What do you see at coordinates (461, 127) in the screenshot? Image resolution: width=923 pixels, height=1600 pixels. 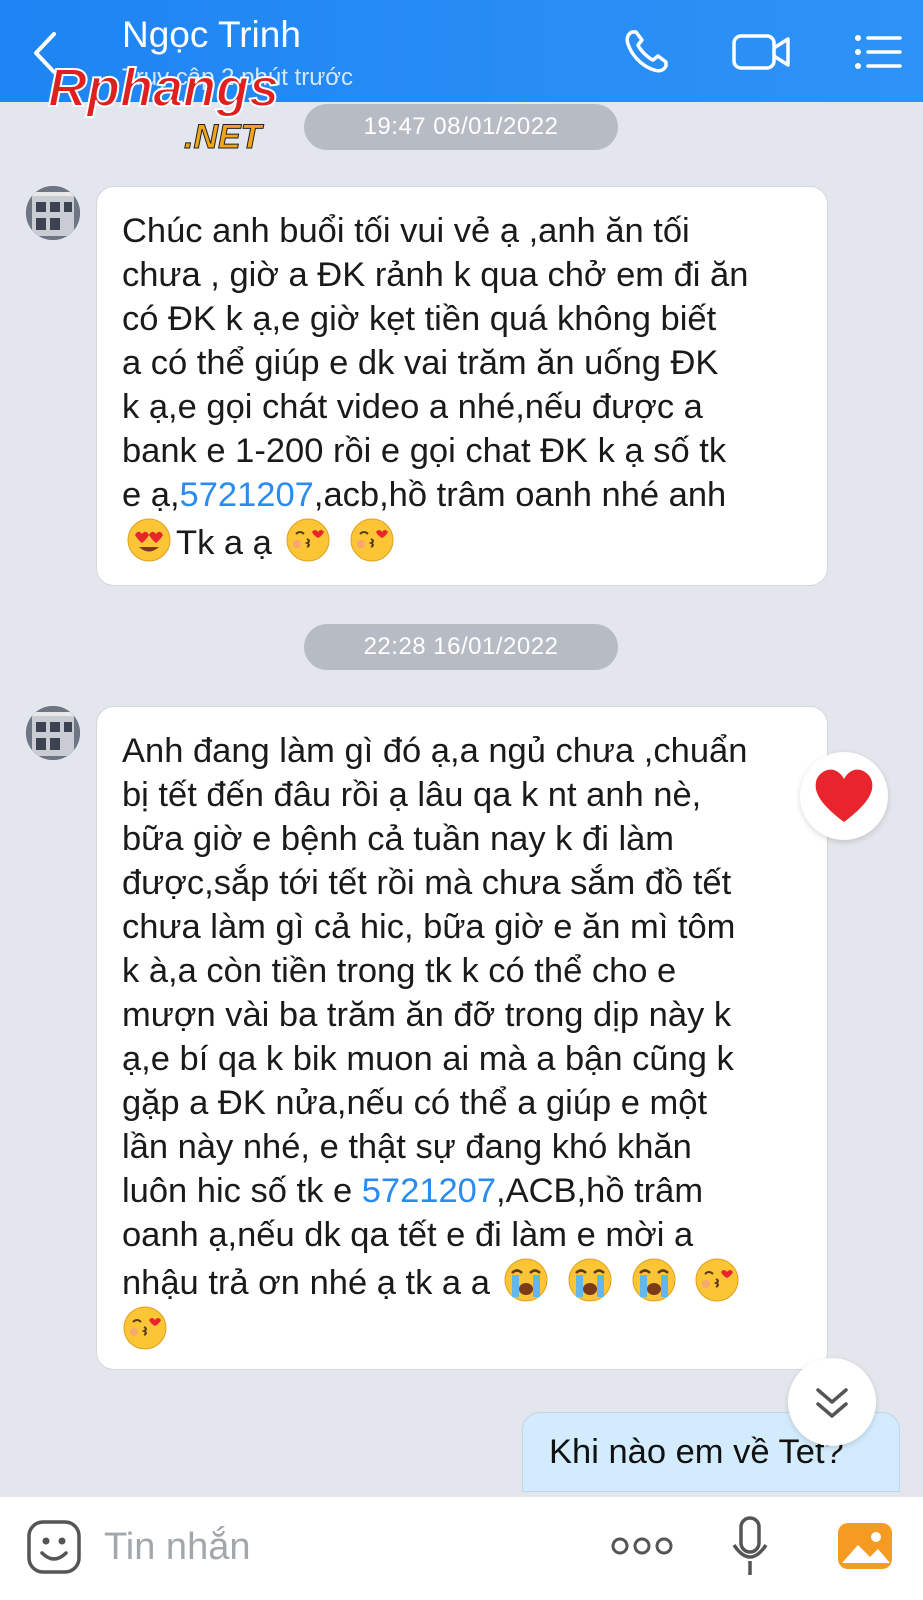 I see `timestamp-pill: 19:47 08/01/2022` at bounding box center [461, 127].